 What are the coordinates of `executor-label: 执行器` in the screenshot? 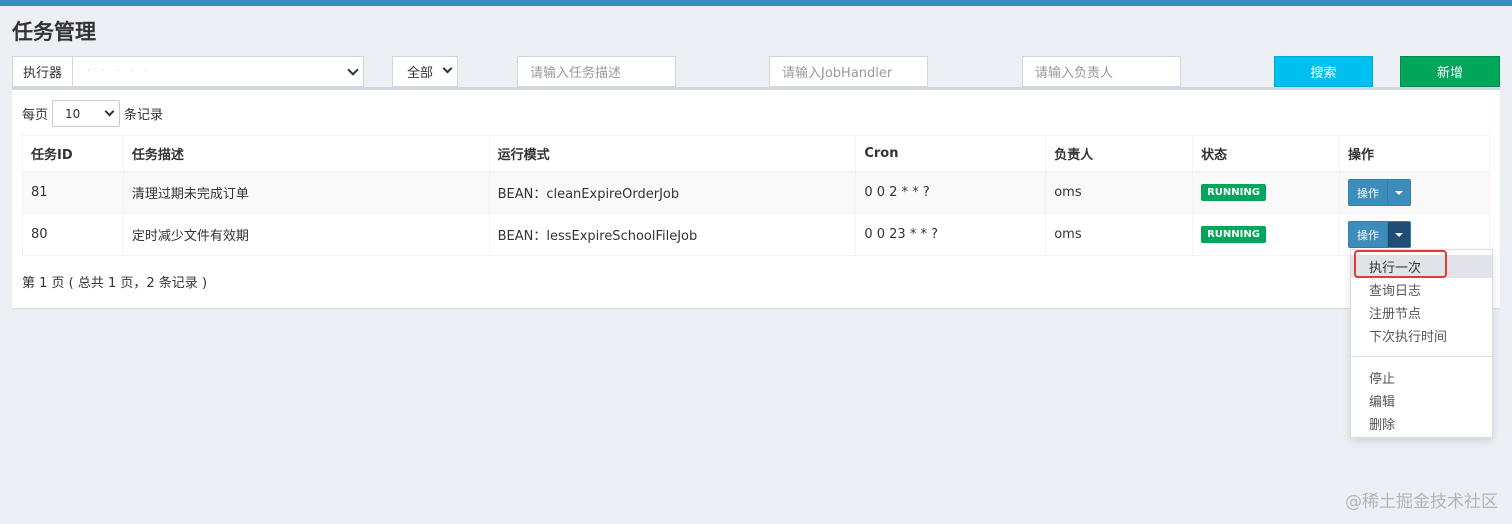 It's located at (43, 71).